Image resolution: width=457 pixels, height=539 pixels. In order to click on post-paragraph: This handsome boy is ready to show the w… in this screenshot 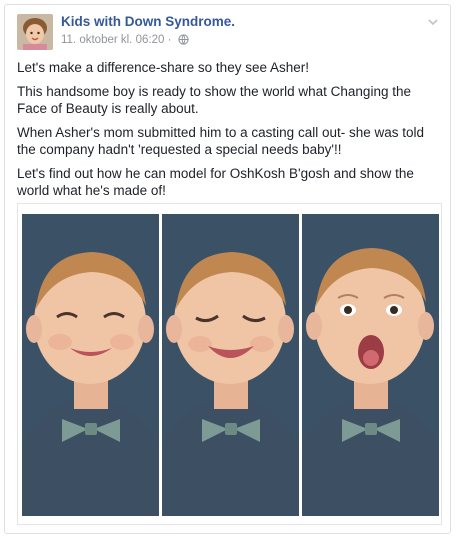, I will do `click(214, 100)`.